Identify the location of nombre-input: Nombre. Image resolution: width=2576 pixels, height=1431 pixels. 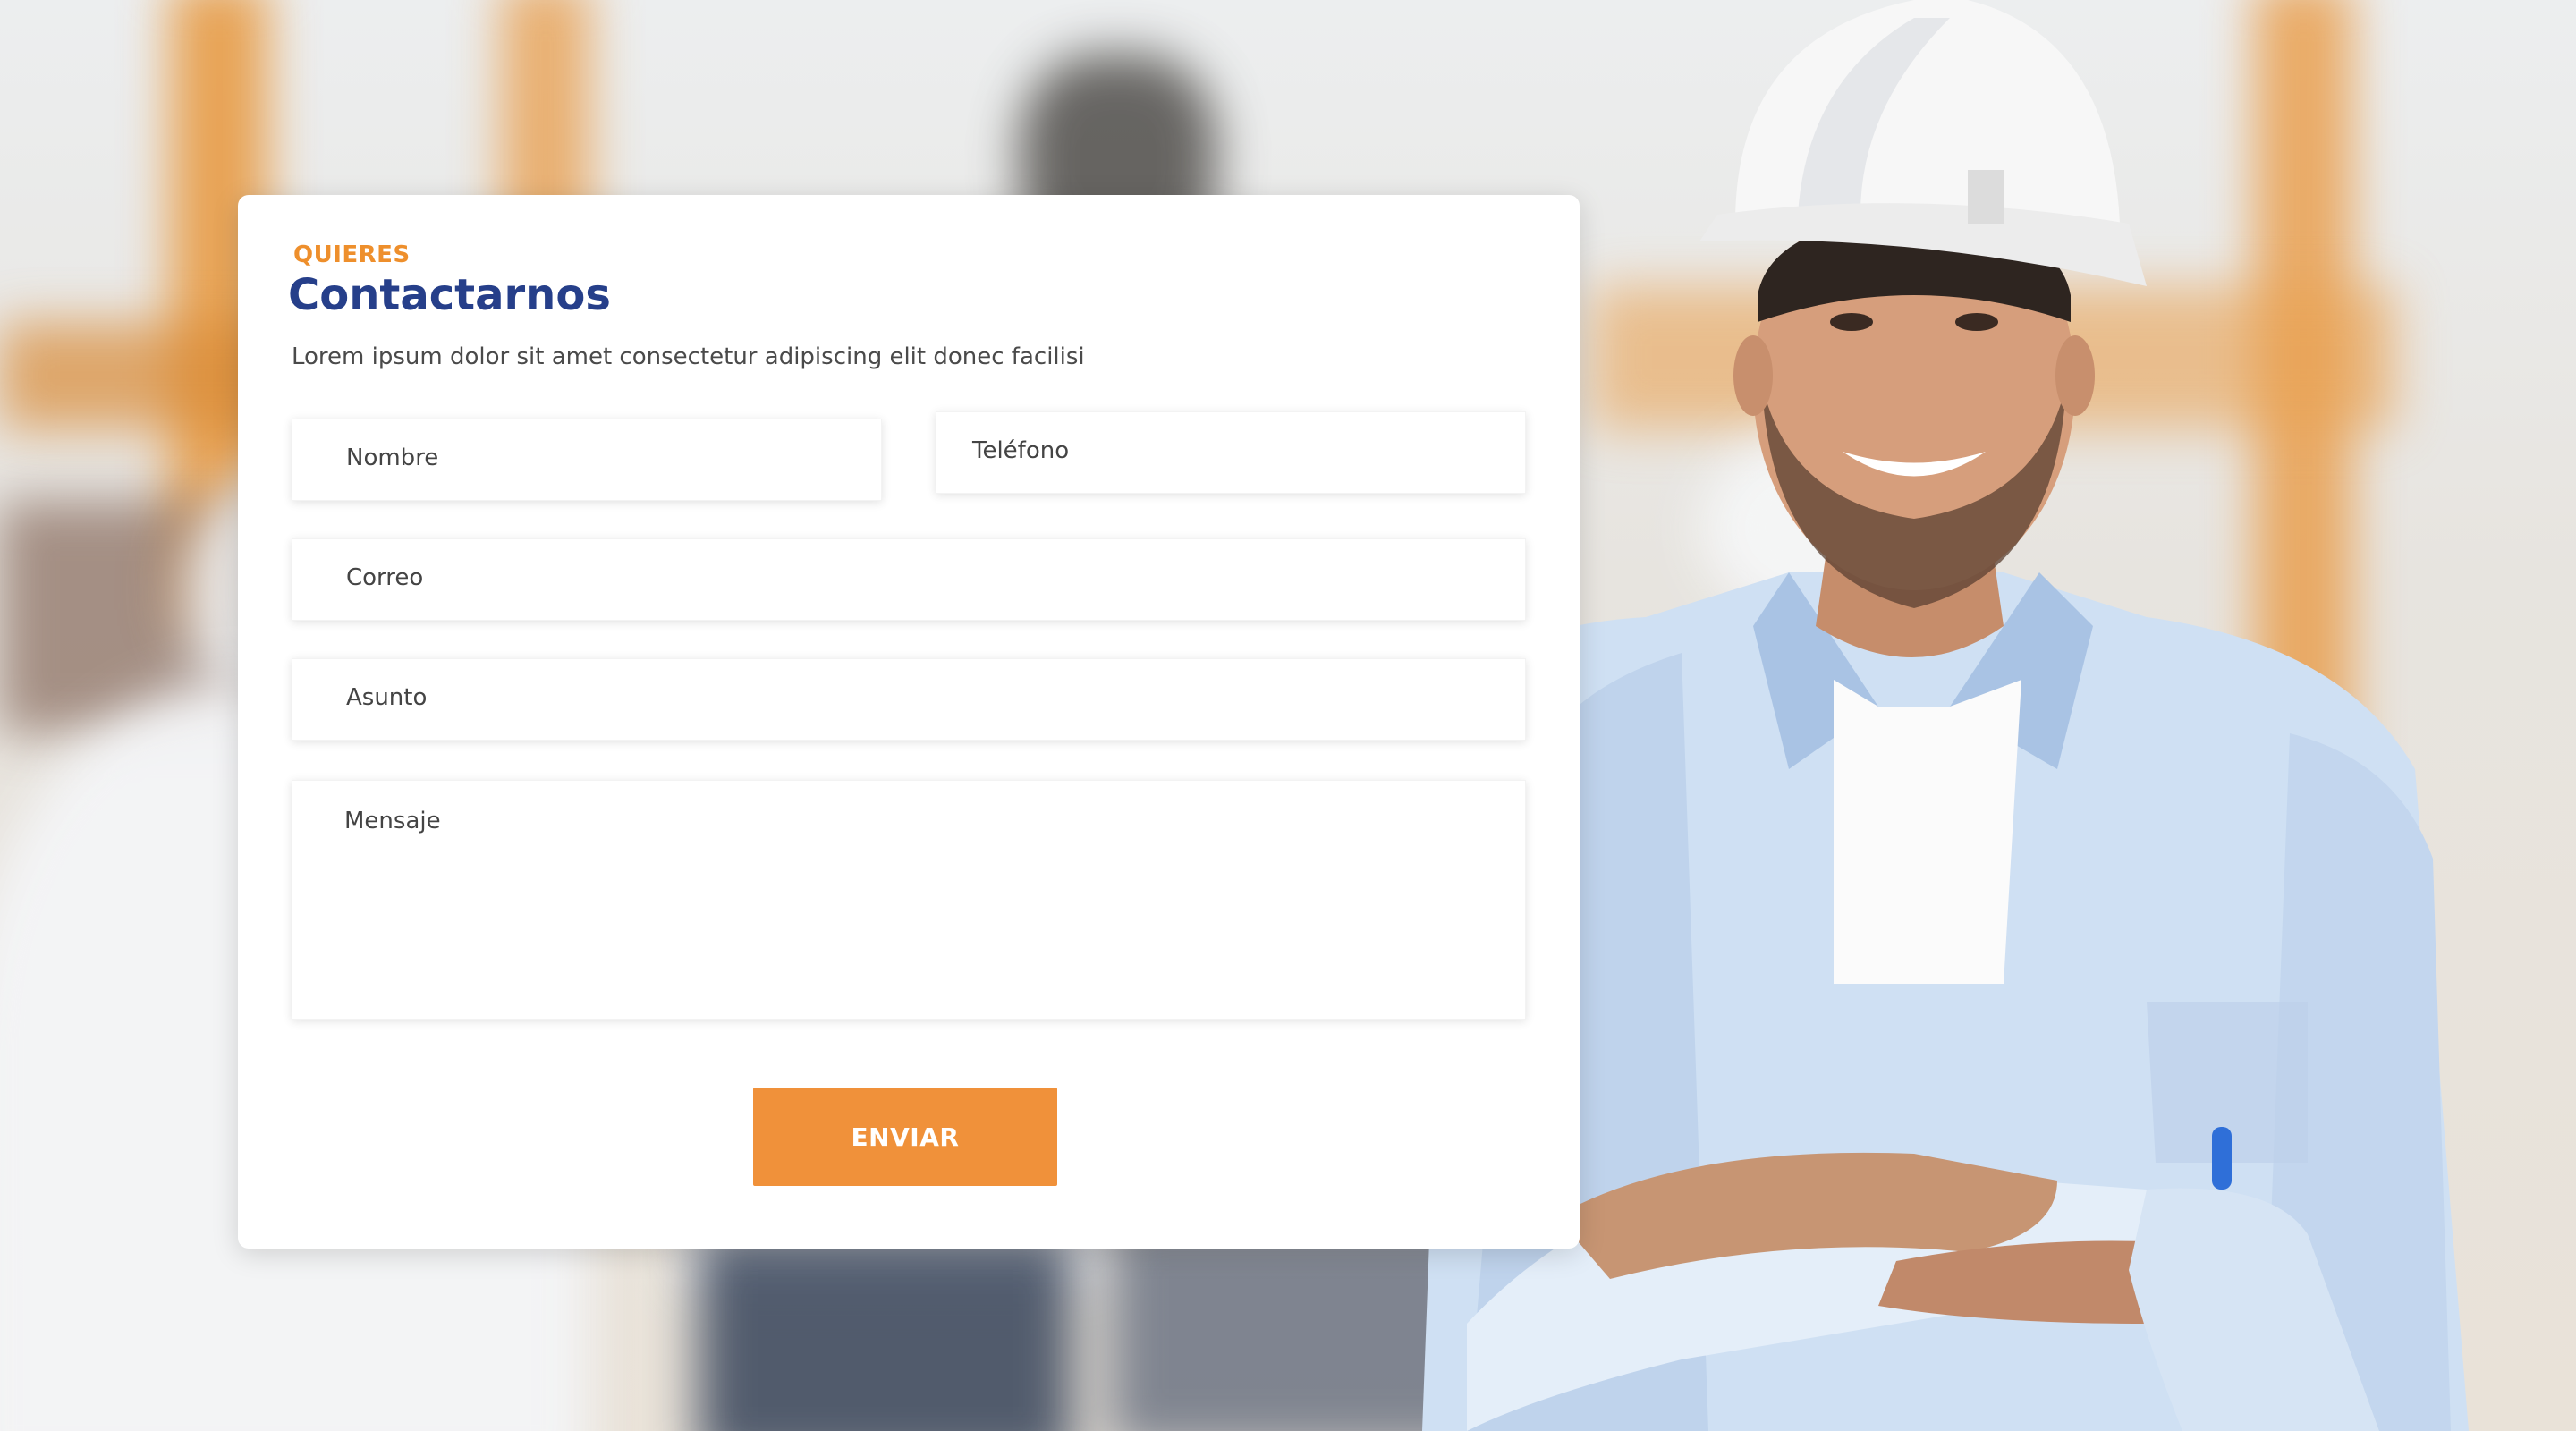
(587, 460).